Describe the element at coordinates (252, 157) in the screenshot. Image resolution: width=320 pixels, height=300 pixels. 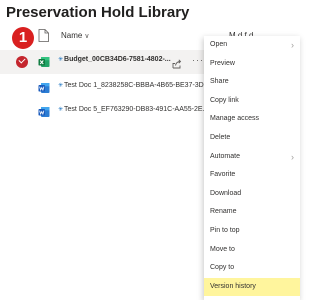
I see `menu-item-automate: Automate ›` at that location.